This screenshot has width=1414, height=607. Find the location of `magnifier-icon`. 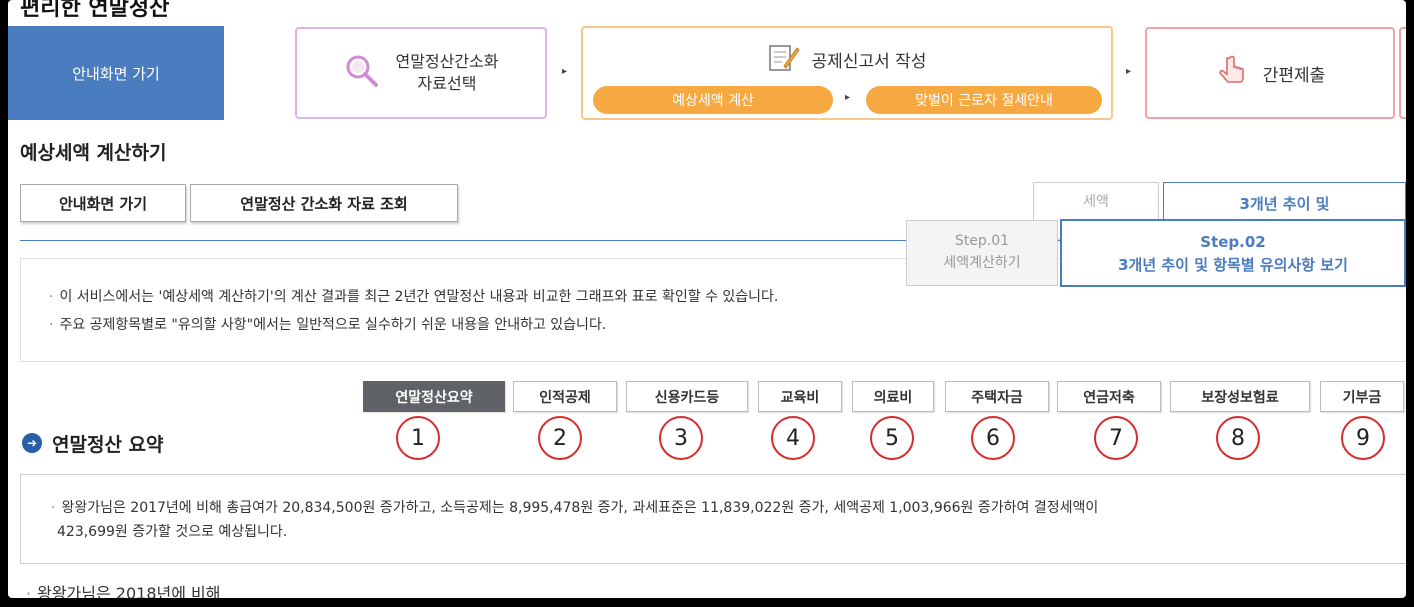

magnifier-icon is located at coordinates (362, 73).